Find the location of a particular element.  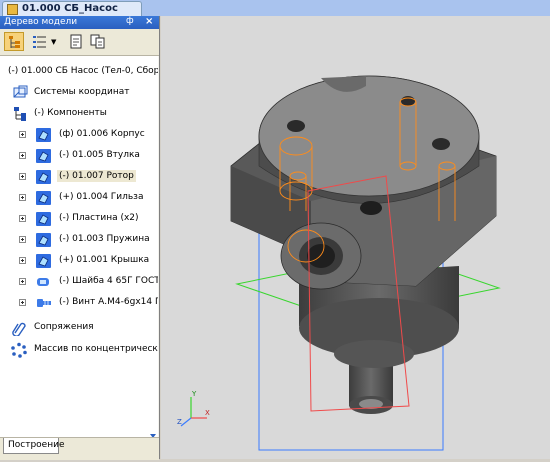

tab-build-label: Построение is located at coordinates (36, 445).